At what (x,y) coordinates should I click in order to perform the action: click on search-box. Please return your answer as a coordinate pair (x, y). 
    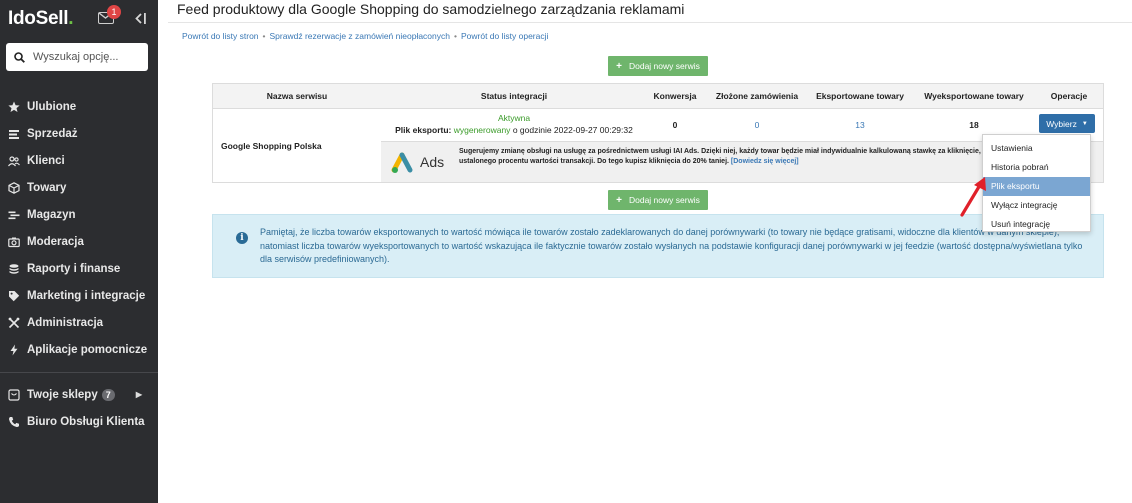
    Looking at the image, I should click on (77, 57).